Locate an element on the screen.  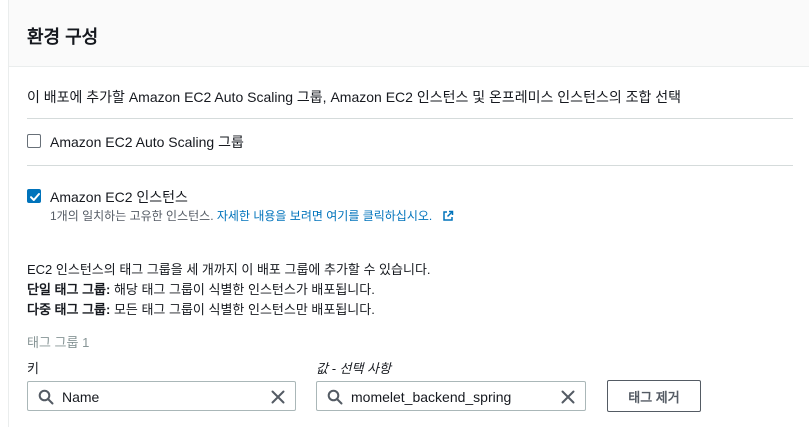
single-tag-group-info: 단일 태그 그룹: 해당 태그 그룹이 식별한 인스턴스가 배포됩니다. is located at coordinates (201, 288).